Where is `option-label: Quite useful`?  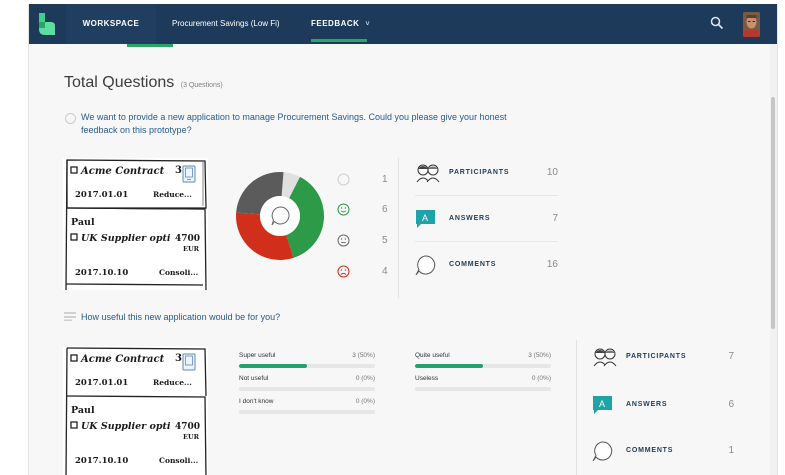 option-label: Quite useful is located at coordinates (432, 355).